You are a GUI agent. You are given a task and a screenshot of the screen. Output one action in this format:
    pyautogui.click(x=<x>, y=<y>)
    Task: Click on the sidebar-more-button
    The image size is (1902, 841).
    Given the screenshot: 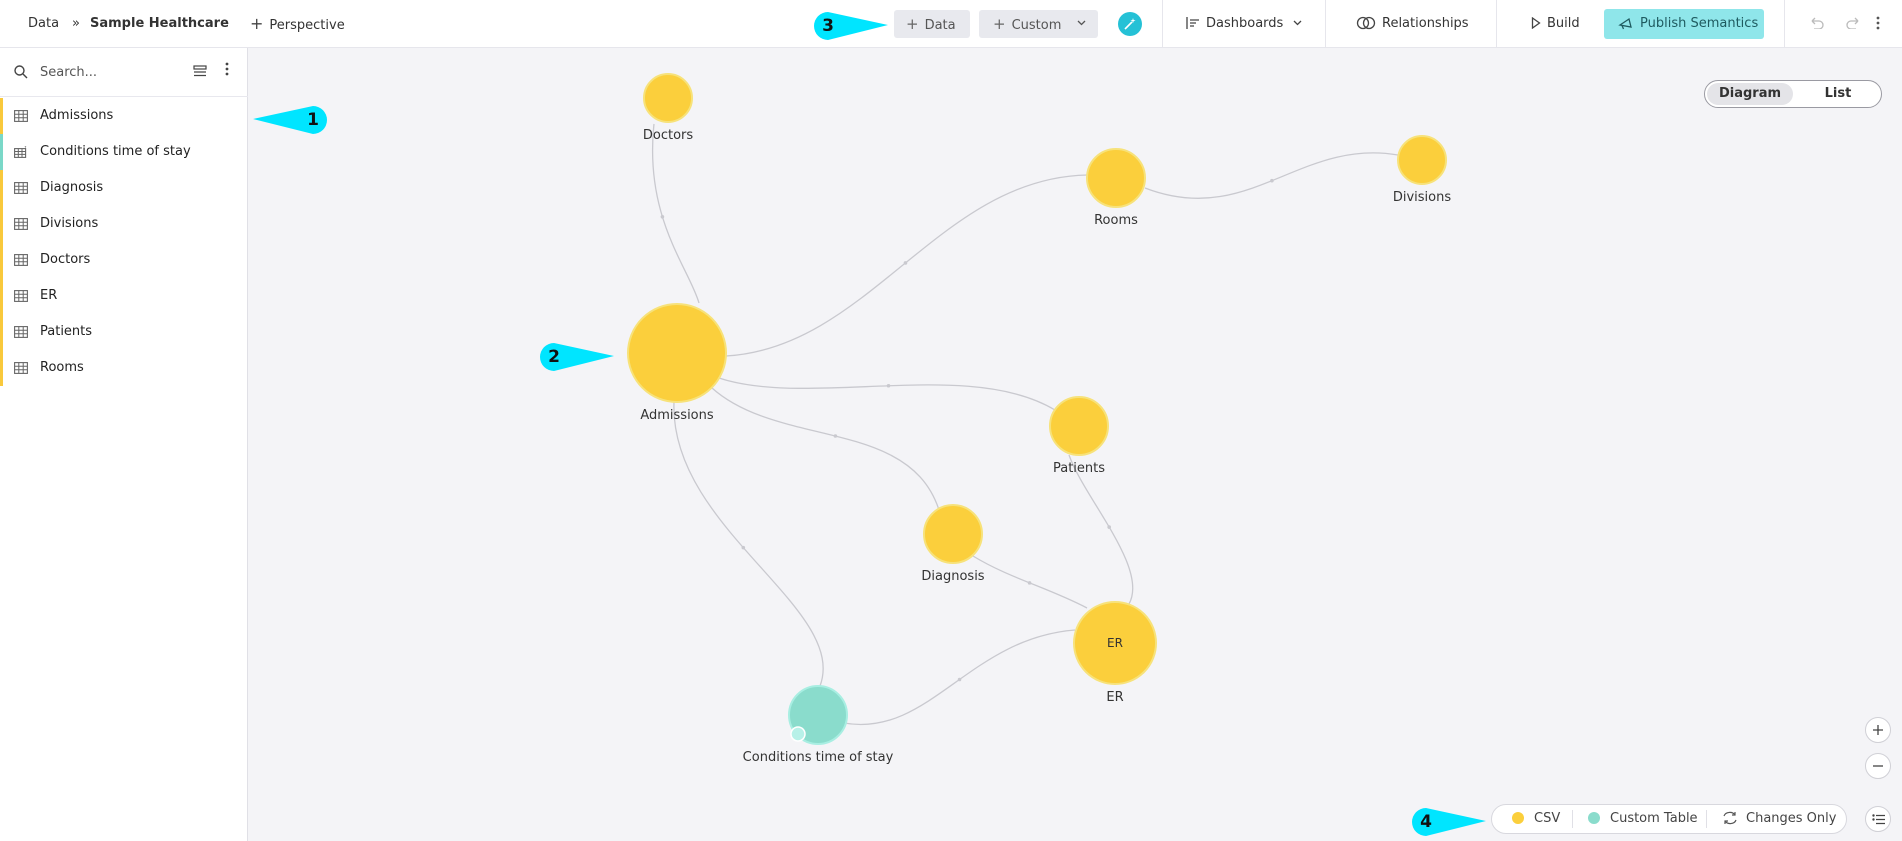 What is the action you would take?
    pyautogui.click(x=227, y=72)
    